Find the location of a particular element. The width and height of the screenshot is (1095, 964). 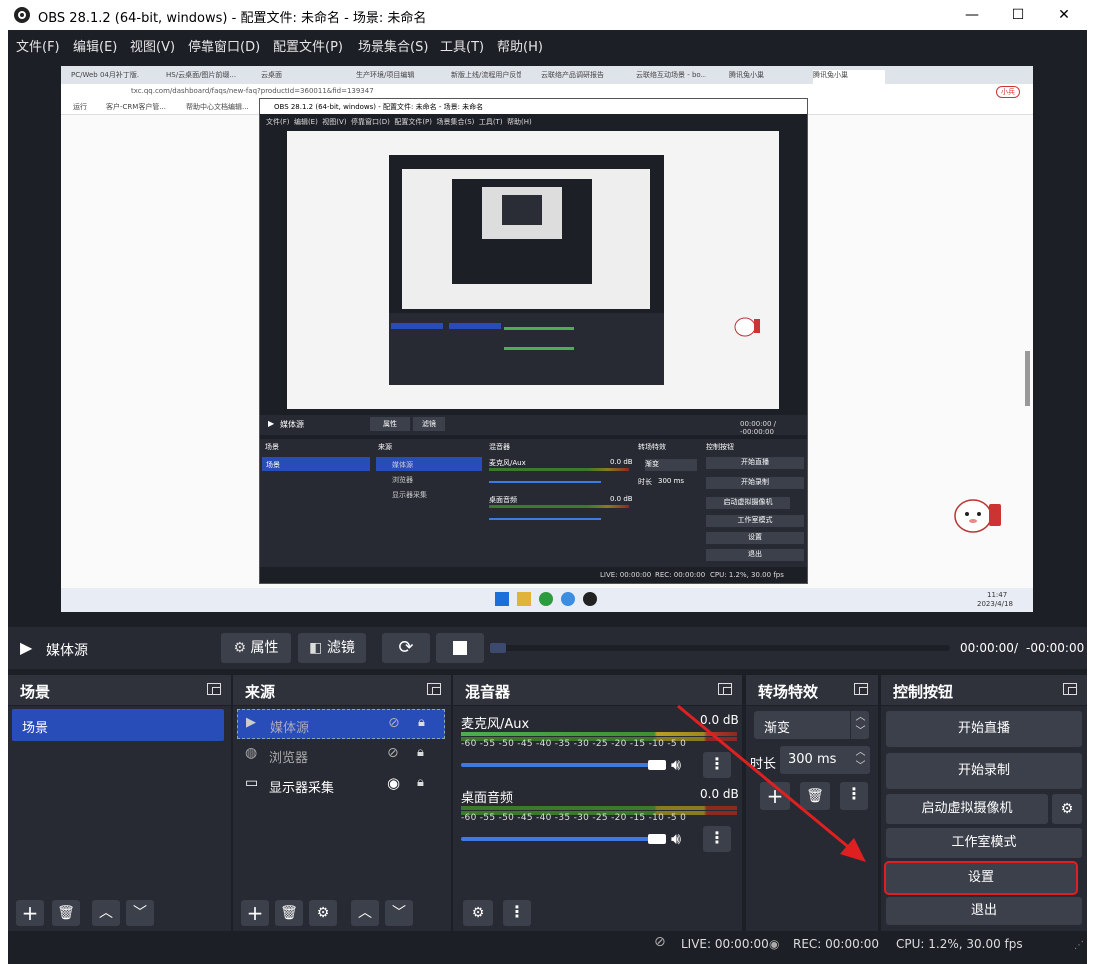

media-remaining: -00:00:00 is located at coordinates (1055, 648).